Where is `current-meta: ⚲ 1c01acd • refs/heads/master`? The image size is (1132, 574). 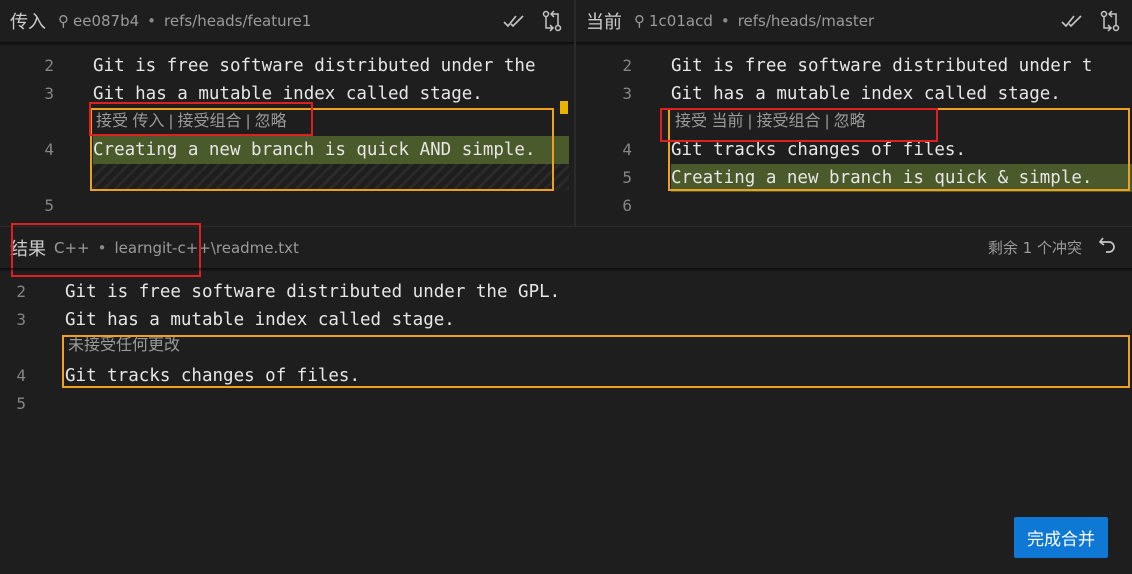 current-meta: ⚲ 1c01acd • refs/heads/master is located at coordinates (754, 21).